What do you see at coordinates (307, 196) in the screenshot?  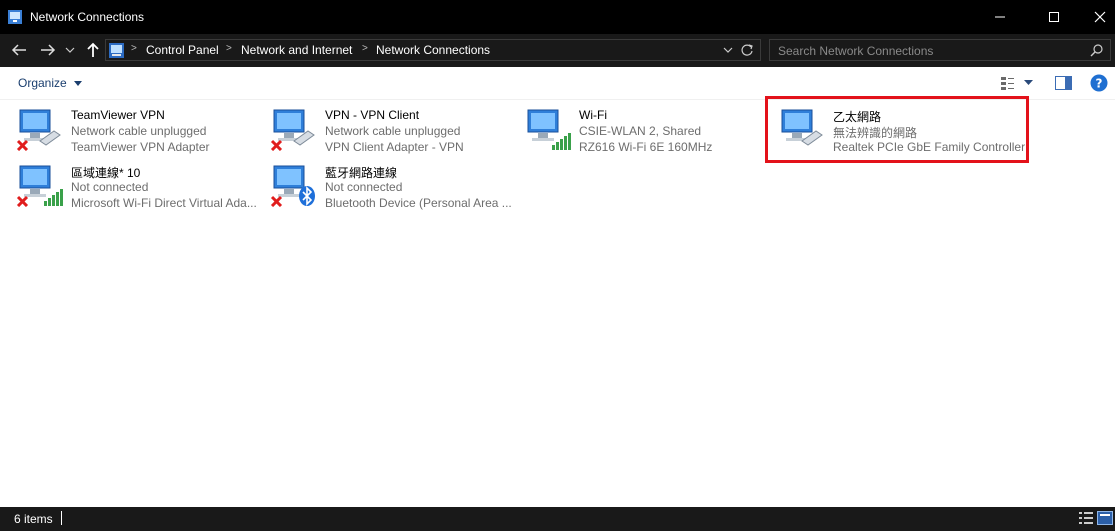 I see `bluetooth-icon` at bounding box center [307, 196].